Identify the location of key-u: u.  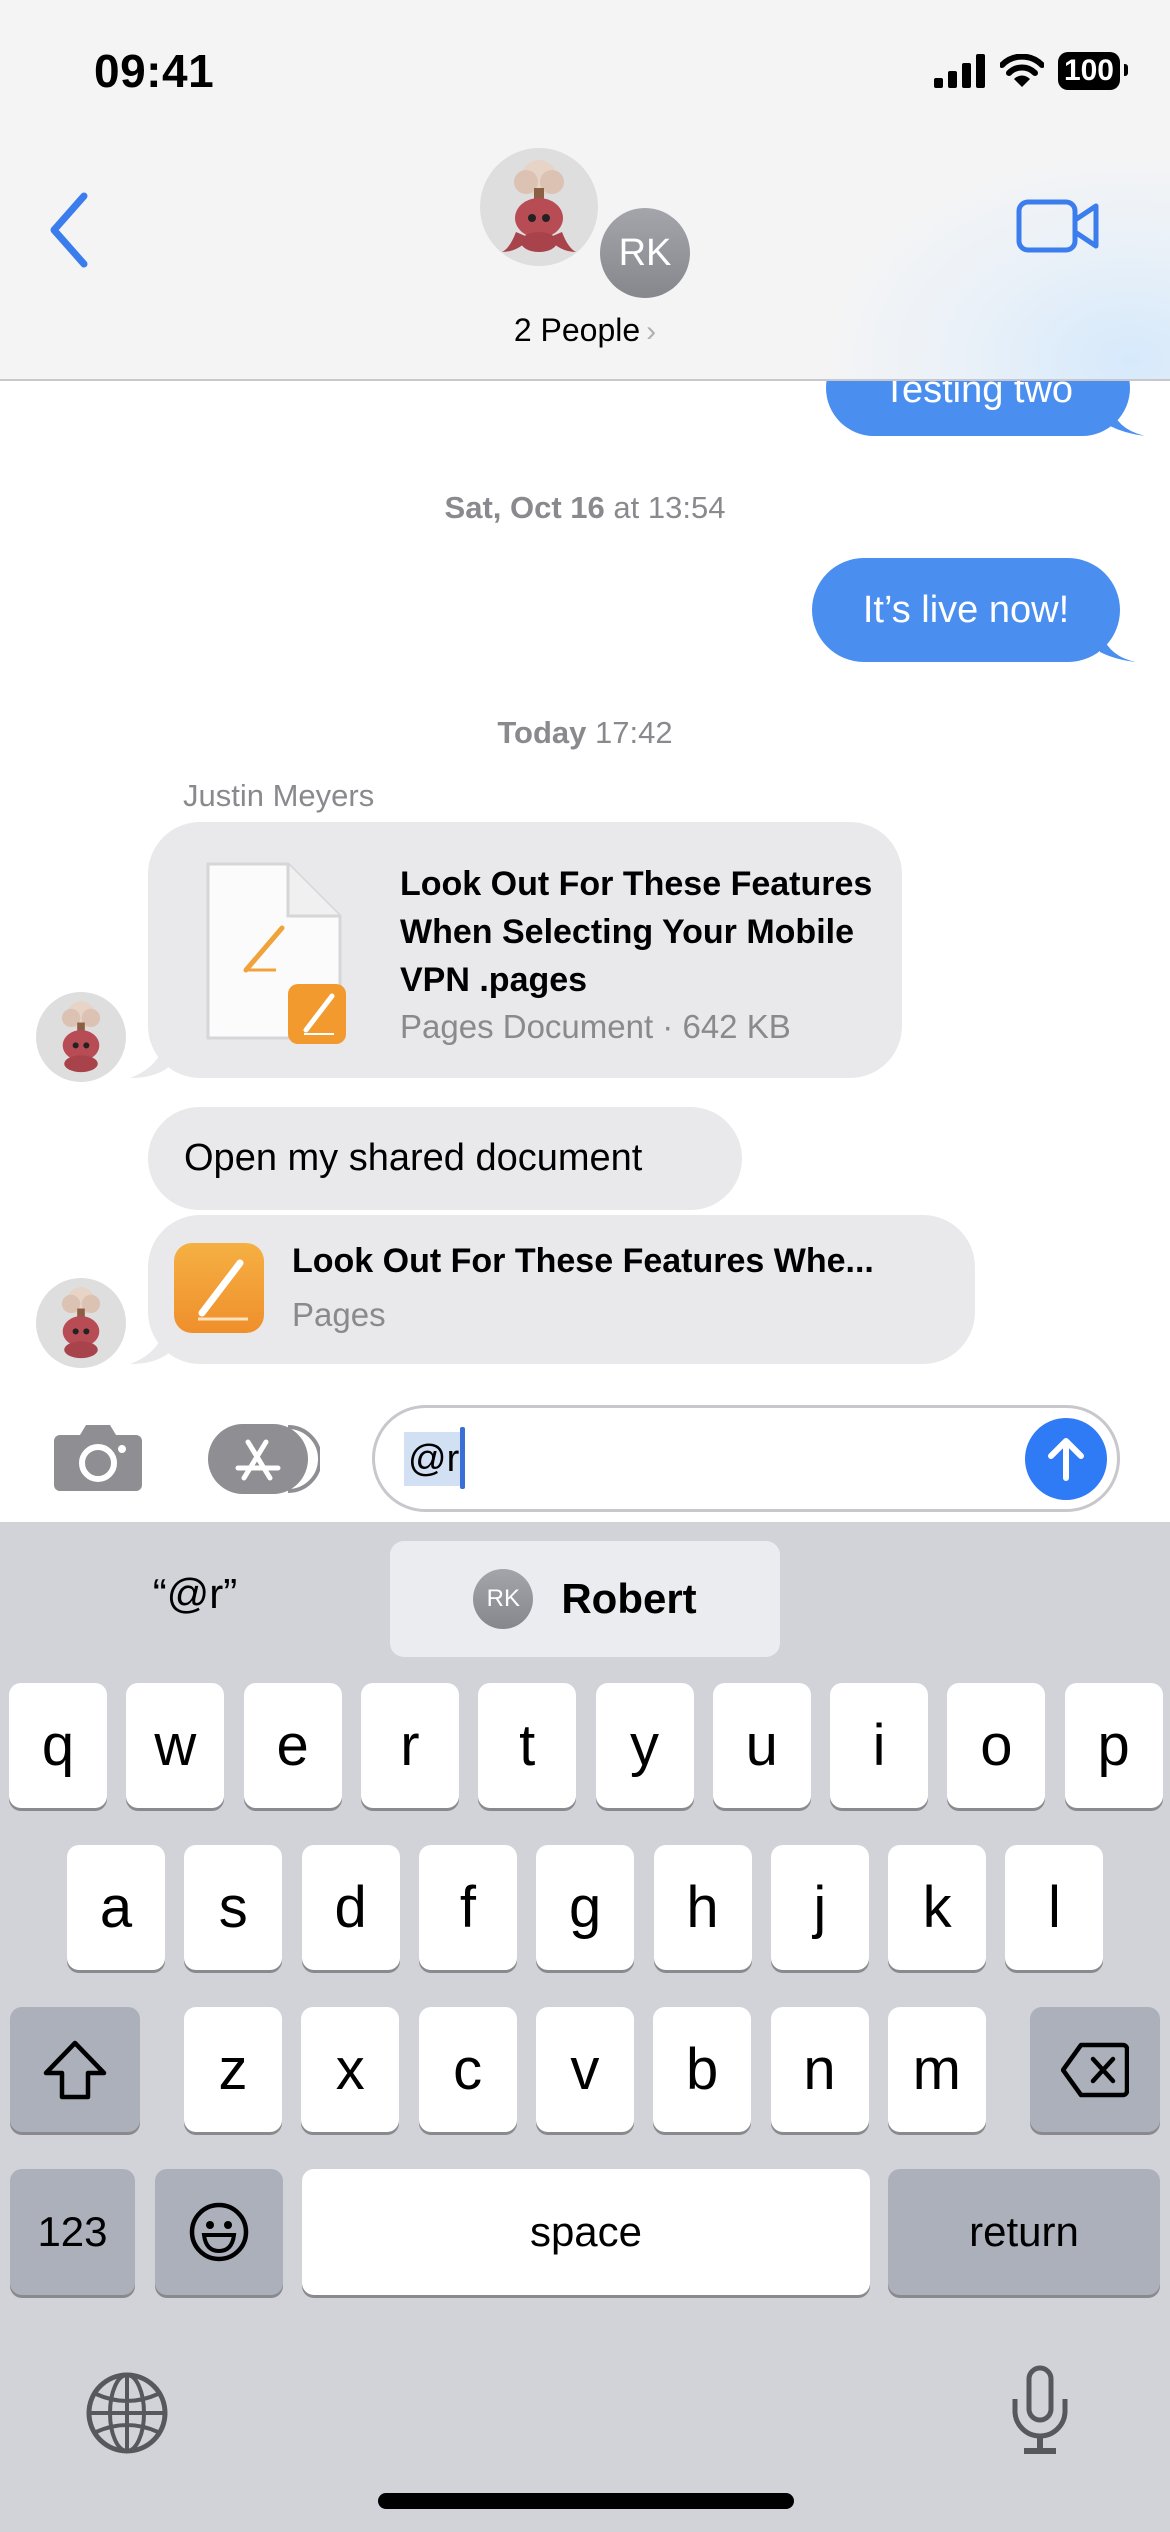
(761, 1745).